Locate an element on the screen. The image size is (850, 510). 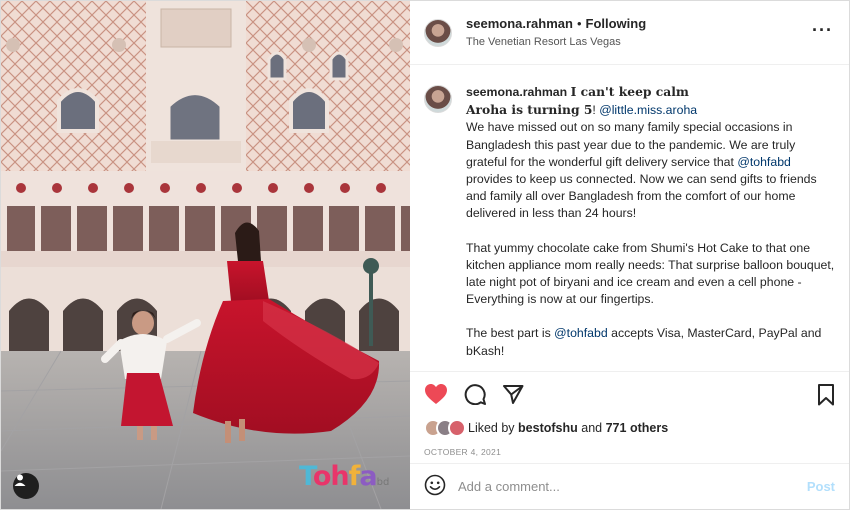
likes-row: Liked by bestofshu and 771 others is located at coordinates (629, 428).